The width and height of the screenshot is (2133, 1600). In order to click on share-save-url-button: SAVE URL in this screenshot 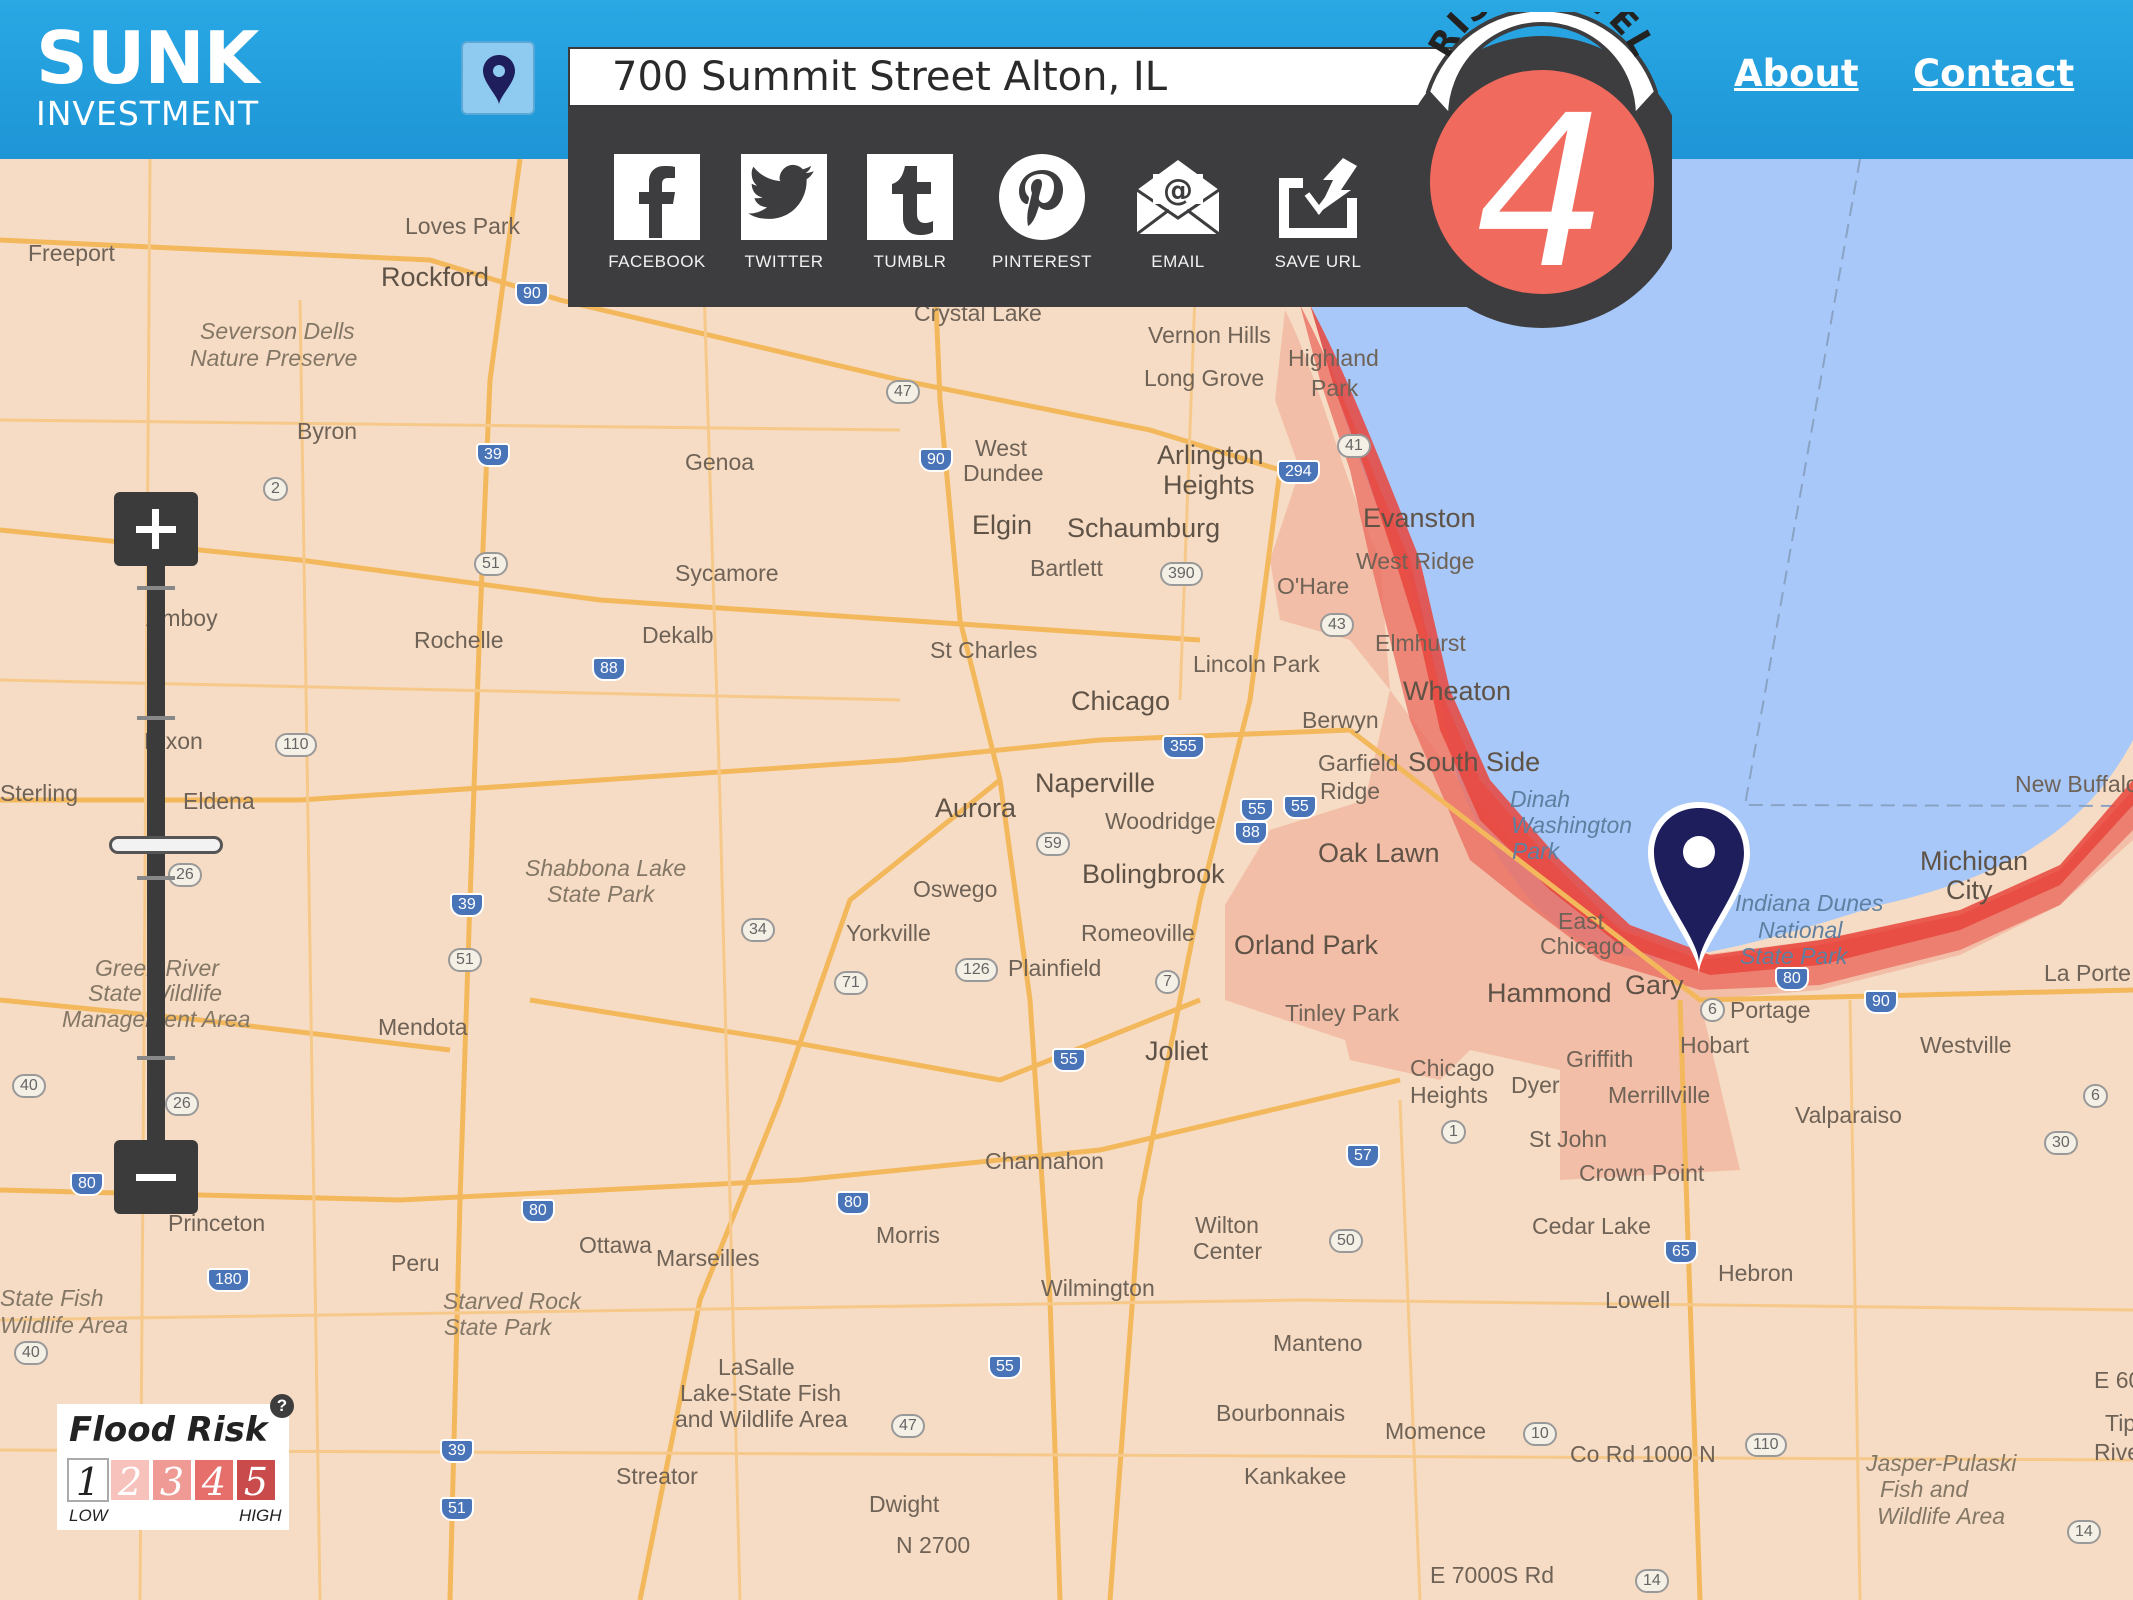, I will do `click(1318, 212)`.